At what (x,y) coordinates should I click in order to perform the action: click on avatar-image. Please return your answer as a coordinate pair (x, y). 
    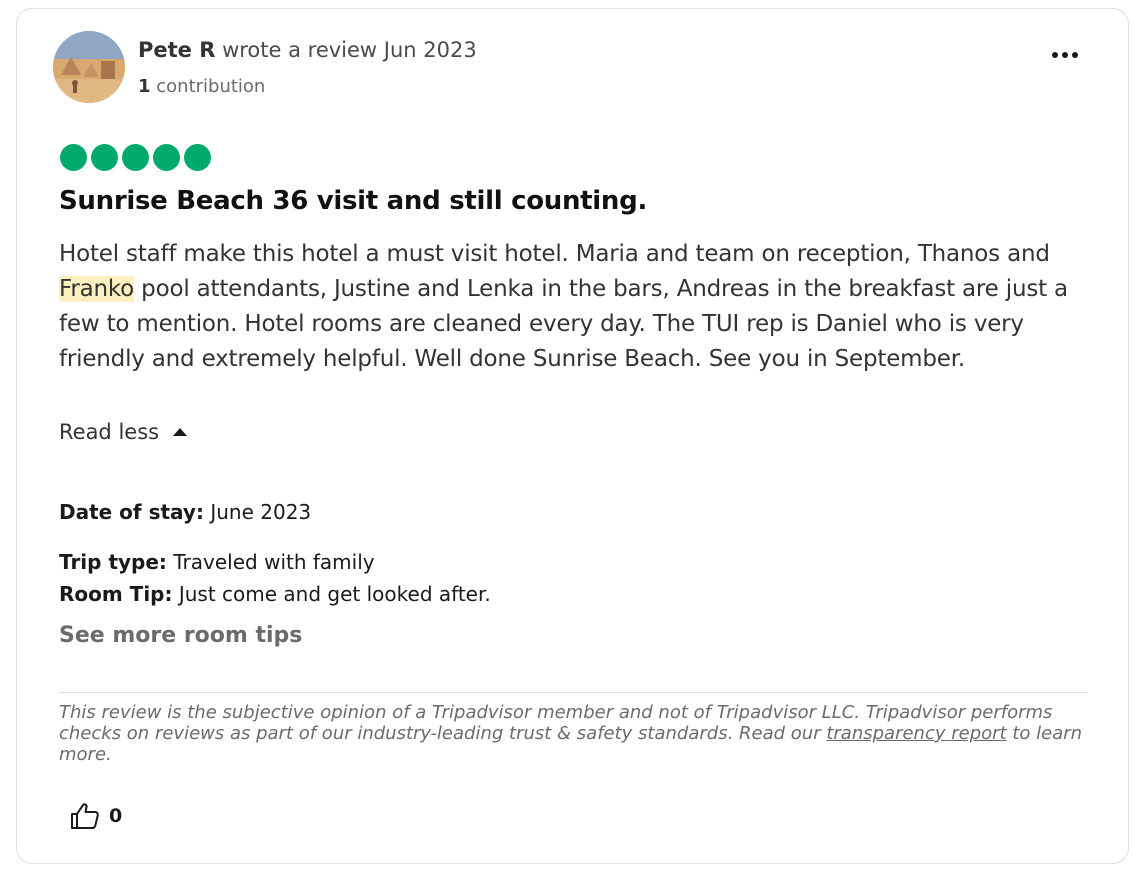
    Looking at the image, I should click on (89, 67).